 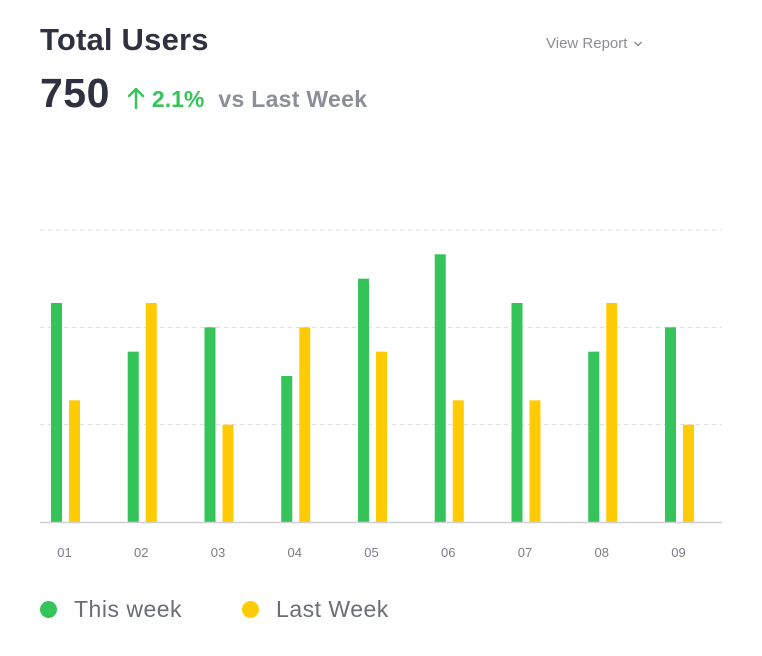 I want to click on x-tick-label: 03, so click(x=218, y=552).